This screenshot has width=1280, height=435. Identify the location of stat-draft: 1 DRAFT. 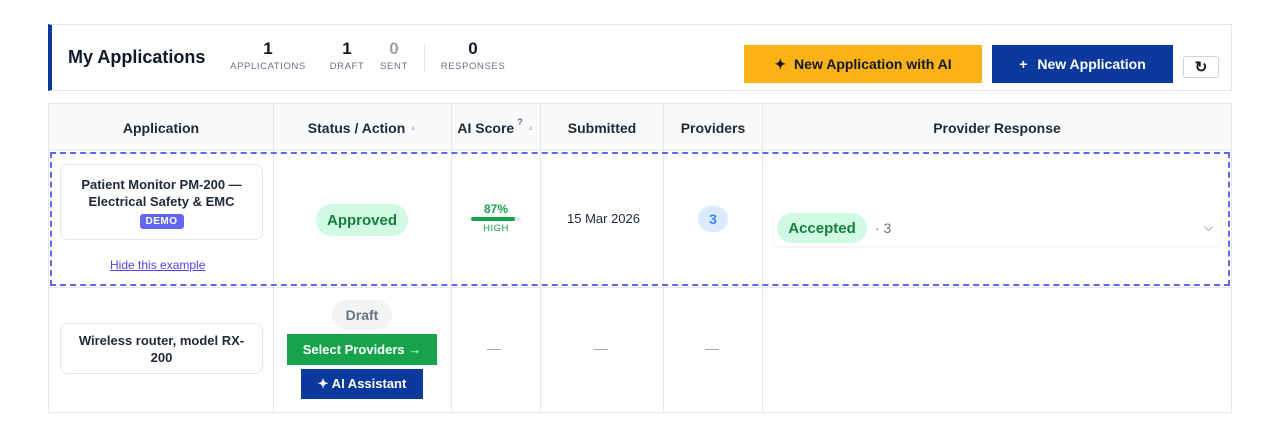
(347, 55).